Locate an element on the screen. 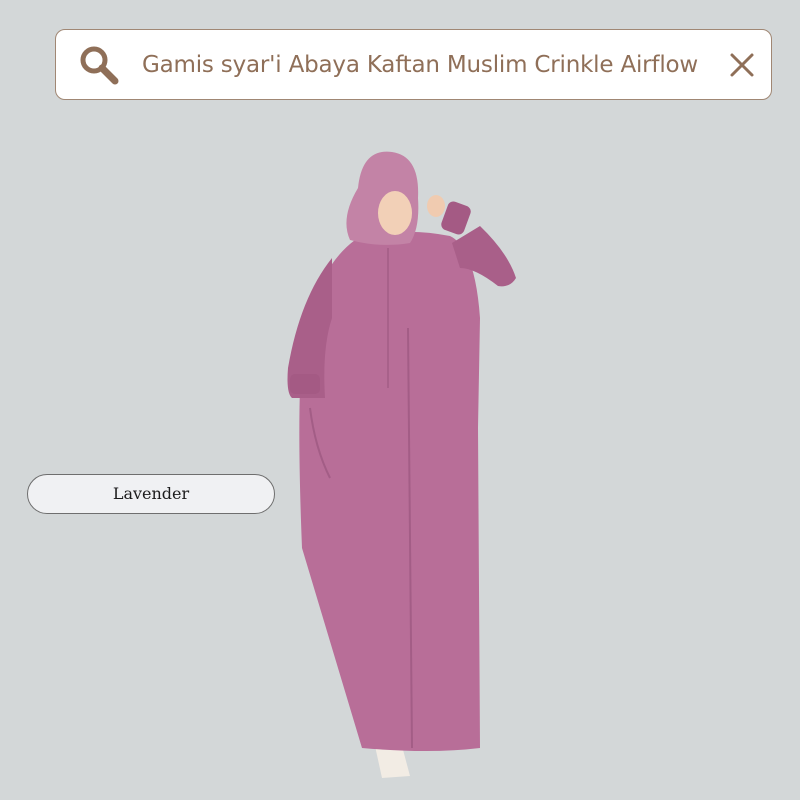 The height and width of the screenshot is (800, 800). search-icon is located at coordinates (99, 65).